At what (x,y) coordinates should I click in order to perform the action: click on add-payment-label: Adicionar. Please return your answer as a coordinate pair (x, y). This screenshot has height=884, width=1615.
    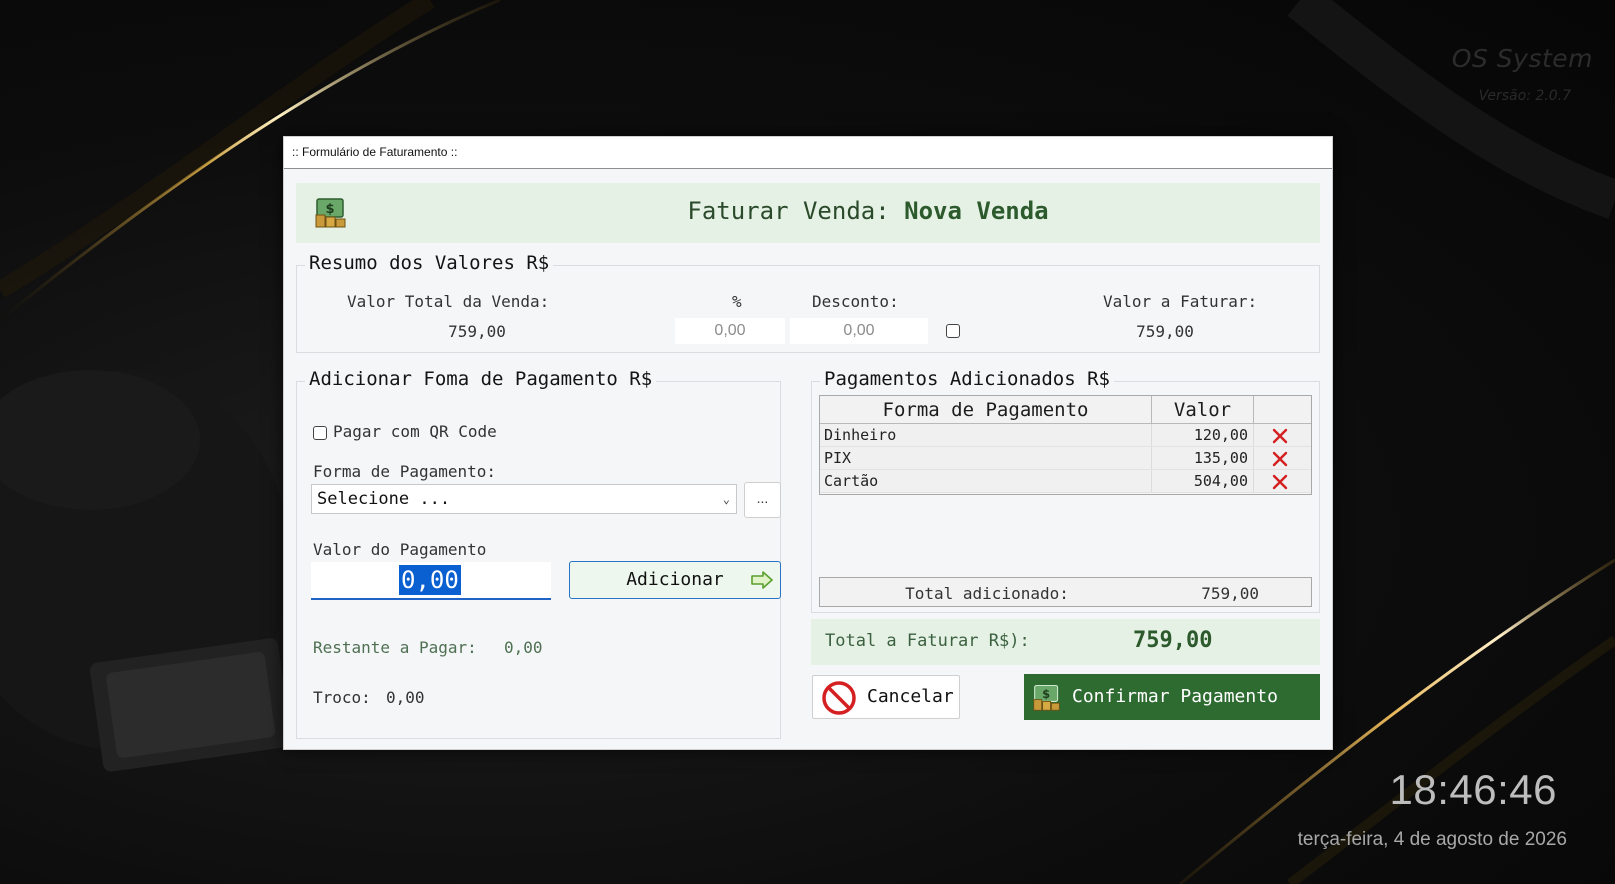
    Looking at the image, I should click on (675, 579).